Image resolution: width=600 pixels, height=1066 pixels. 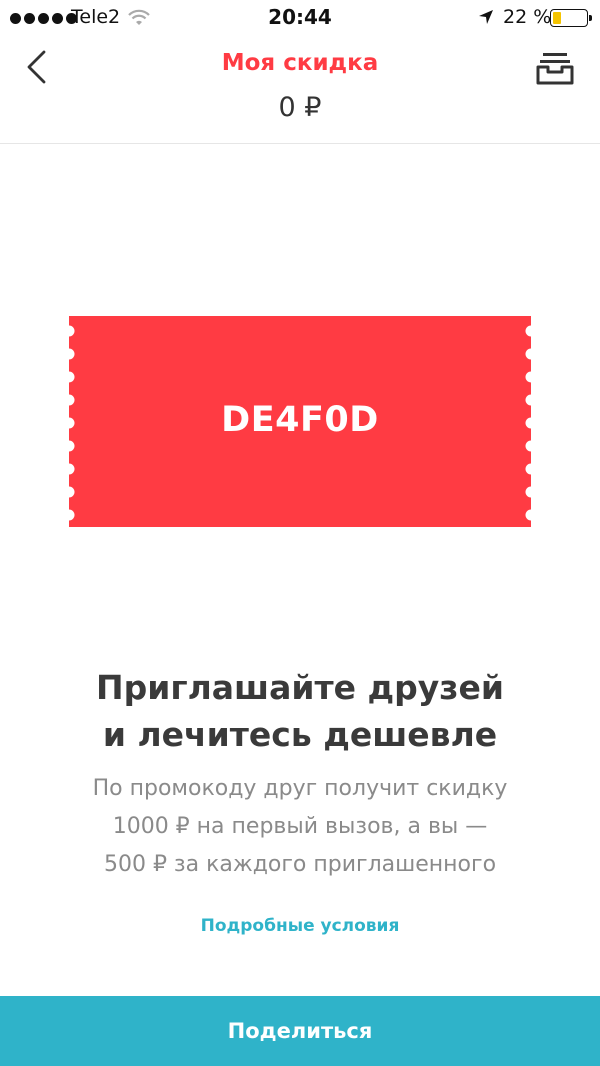 I want to click on page-title: Моя скидка, so click(x=300, y=63).